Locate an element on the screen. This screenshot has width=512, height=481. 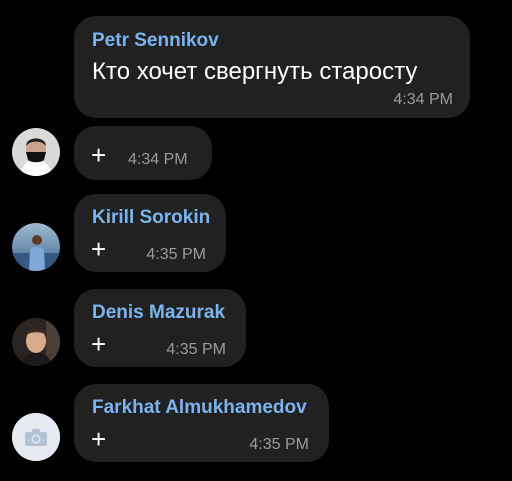
camera-icon is located at coordinates (36, 437).